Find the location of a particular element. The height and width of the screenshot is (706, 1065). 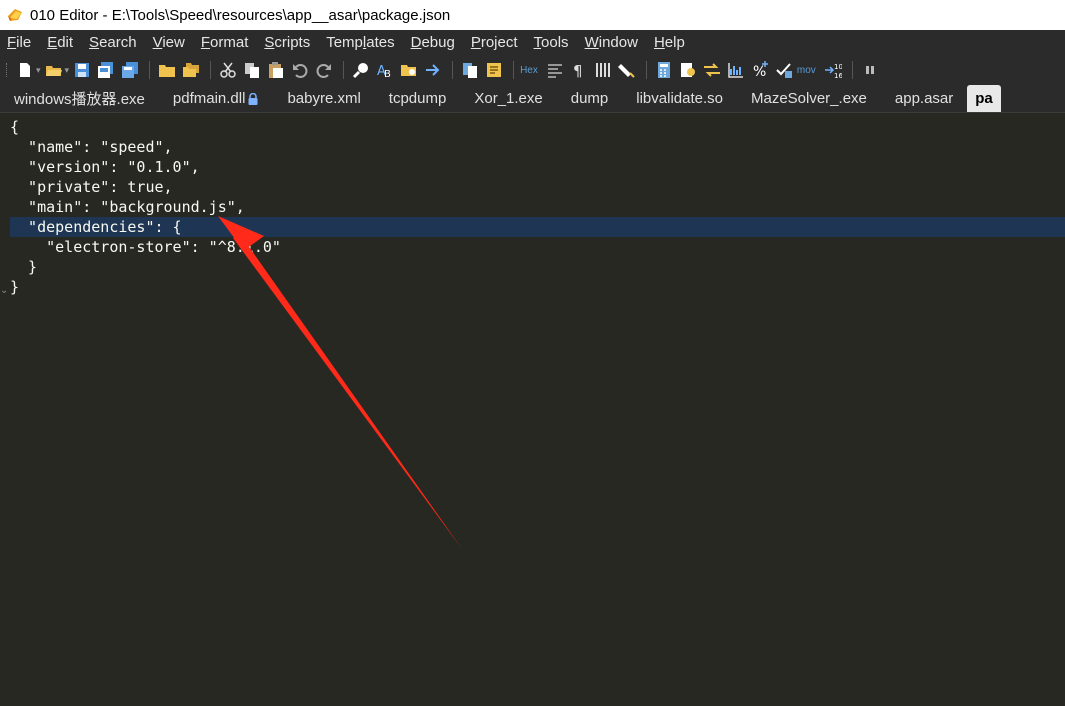

cut-button is located at coordinates (228, 70).